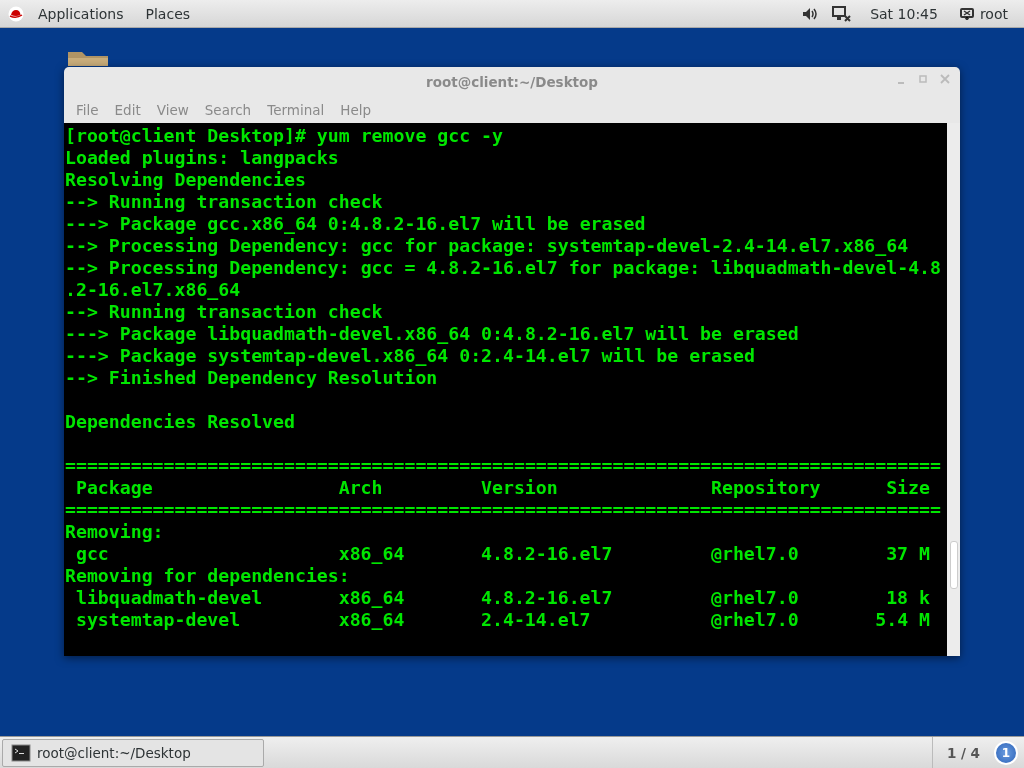 The width and height of the screenshot is (1024, 768). Describe the element at coordinates (536, 619) in the screenshot. I see `terminal-table-cell: 2.4-14.el7` at that location.